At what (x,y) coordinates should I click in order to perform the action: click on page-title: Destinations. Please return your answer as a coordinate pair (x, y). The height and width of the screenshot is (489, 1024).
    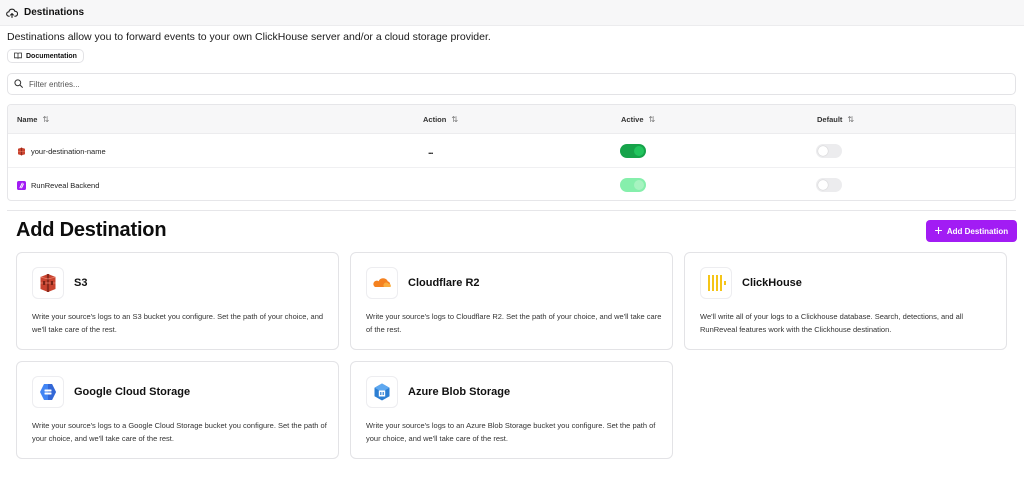
    Looking at the image, I should click on (54, 12).